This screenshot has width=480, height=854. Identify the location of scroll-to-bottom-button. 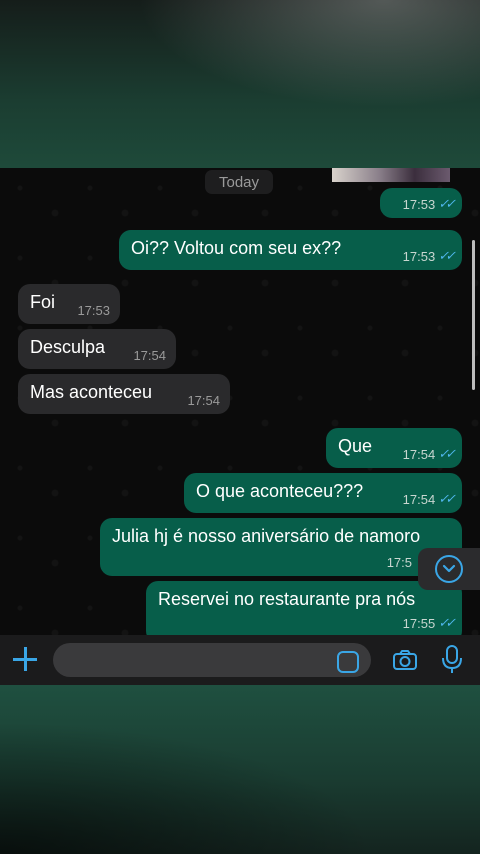
(449, 569).